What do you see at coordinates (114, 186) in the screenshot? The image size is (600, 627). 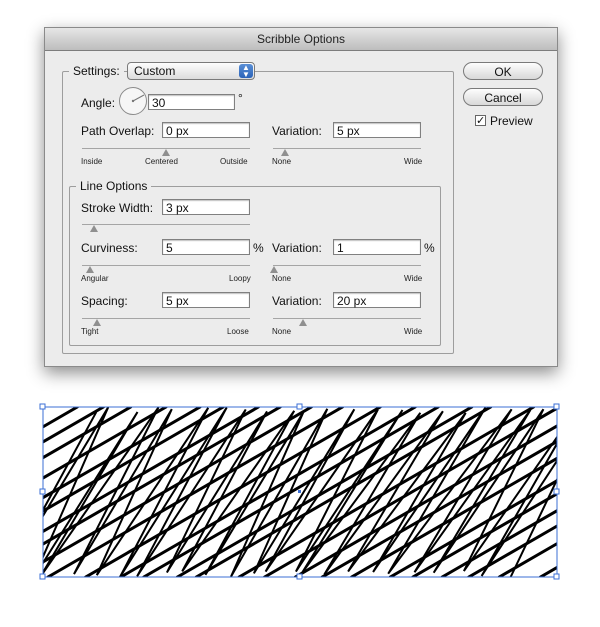 I see `line-options-label: Line Options` at bounding box center [114, 186].